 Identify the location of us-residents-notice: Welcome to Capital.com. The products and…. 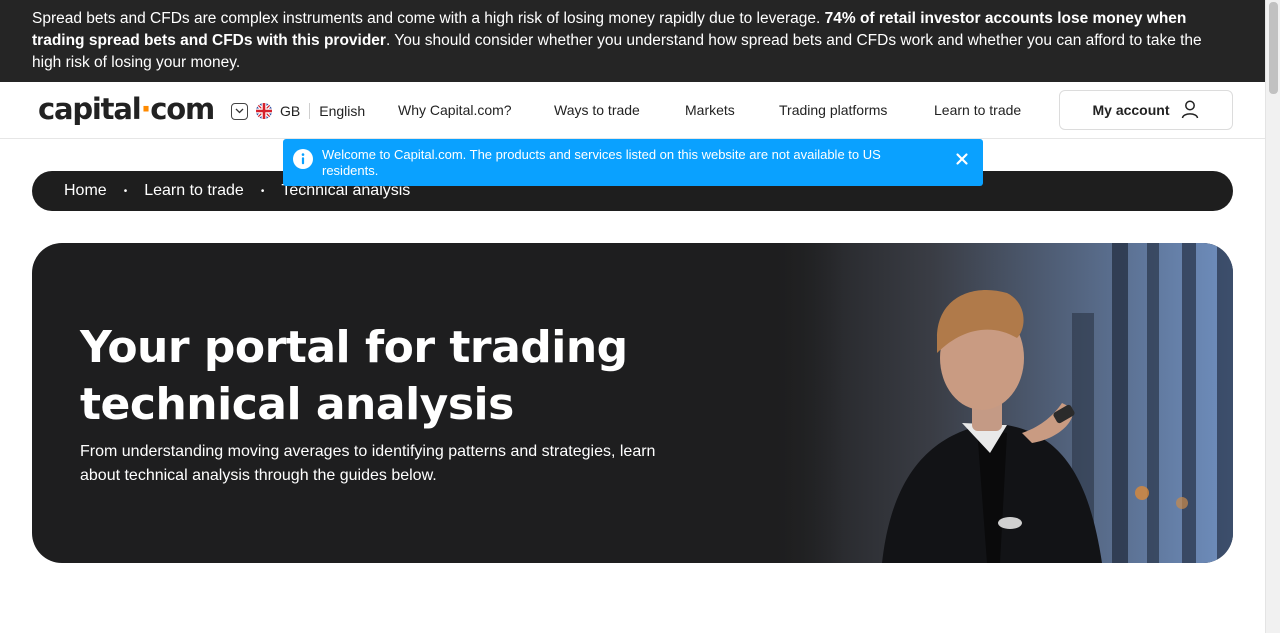
(633, 162).